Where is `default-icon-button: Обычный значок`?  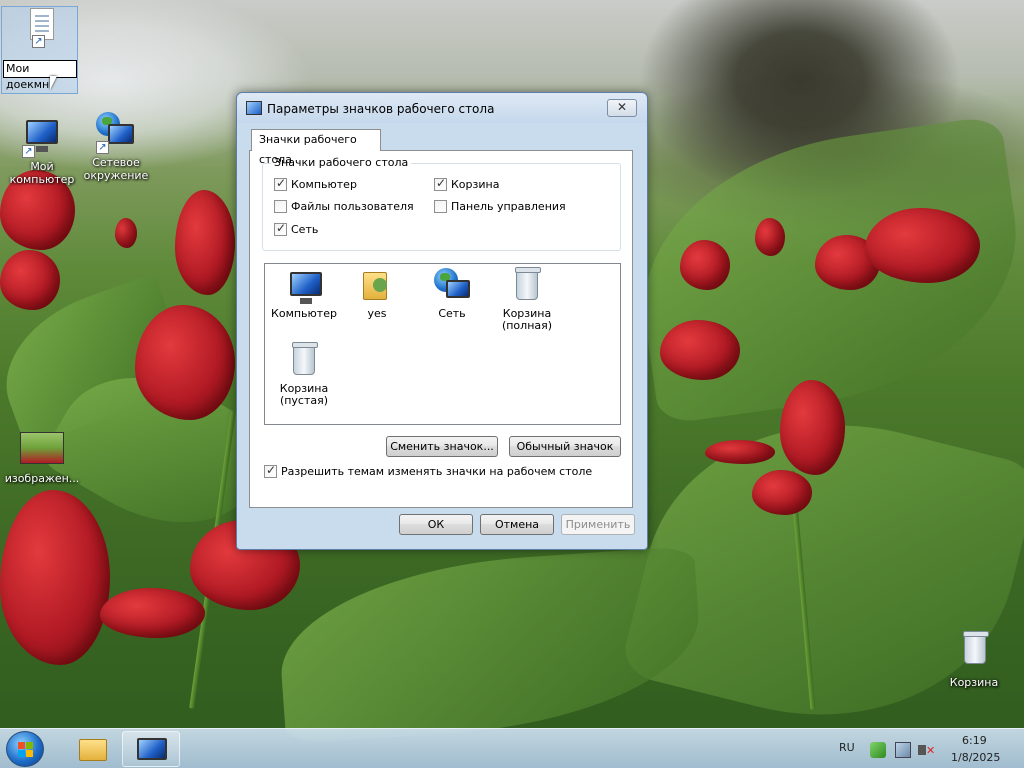 default-icon-button: Обычный значок is located at coordinates (565, 446).